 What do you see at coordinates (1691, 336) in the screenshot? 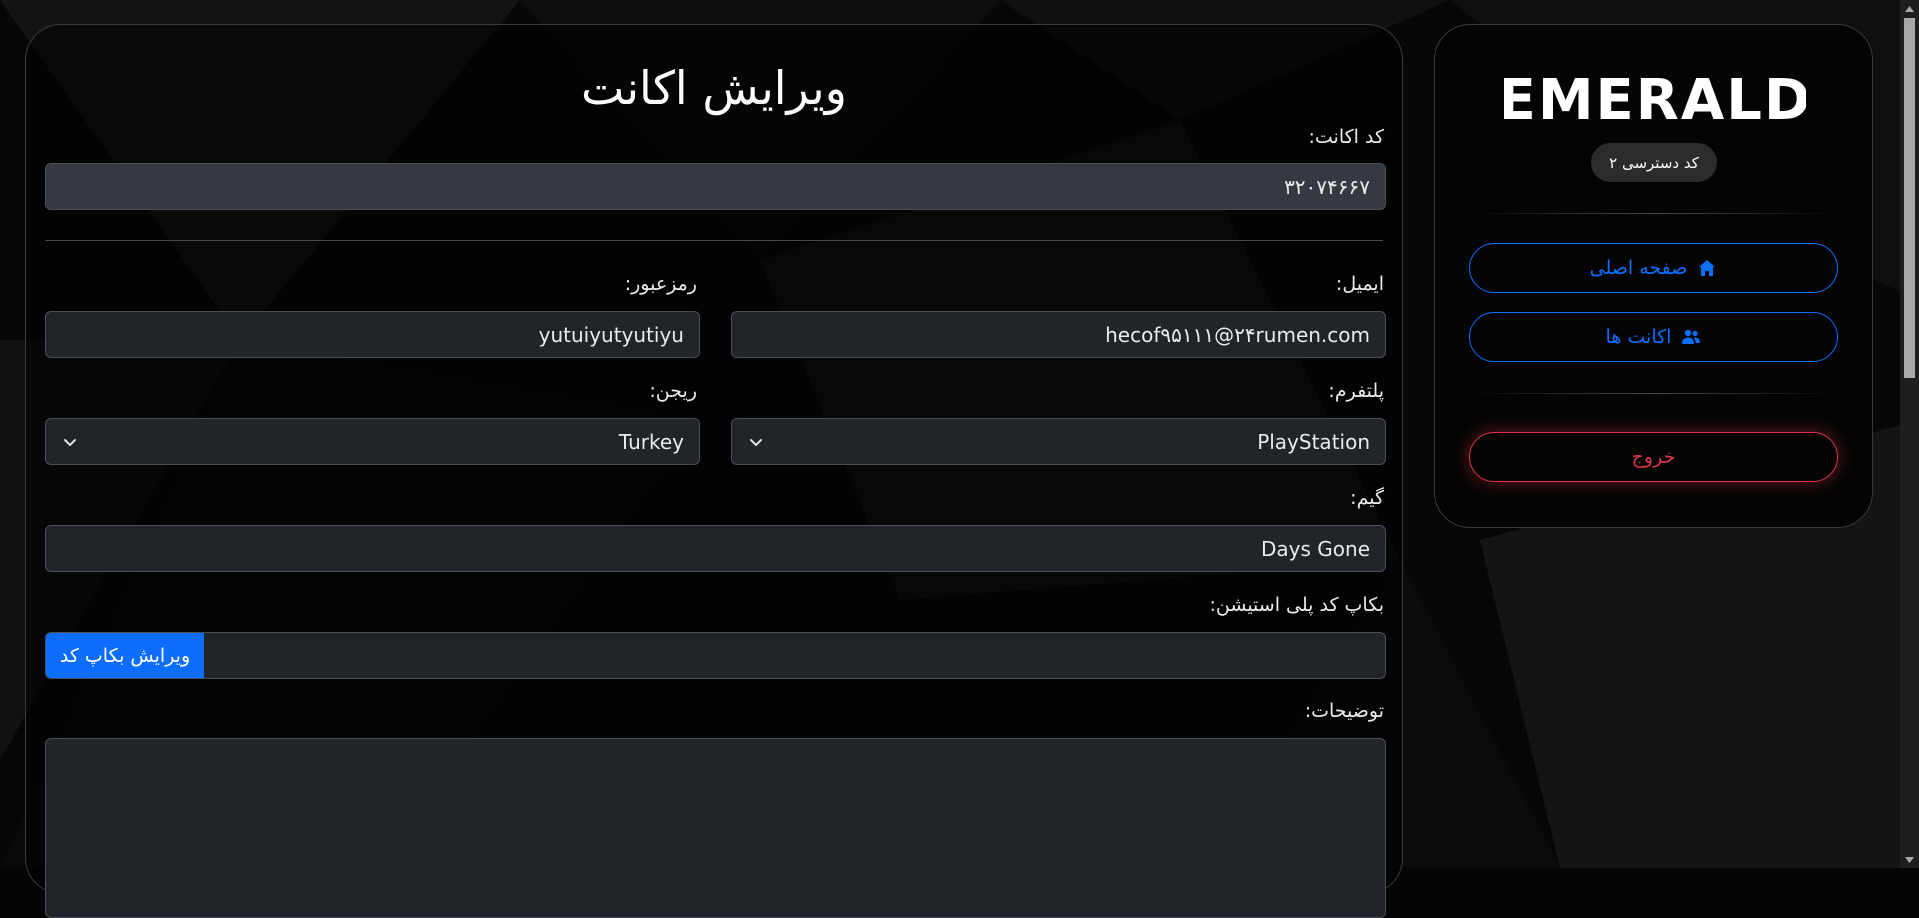
I see `users-icon` at bounding box center [1691, 336].